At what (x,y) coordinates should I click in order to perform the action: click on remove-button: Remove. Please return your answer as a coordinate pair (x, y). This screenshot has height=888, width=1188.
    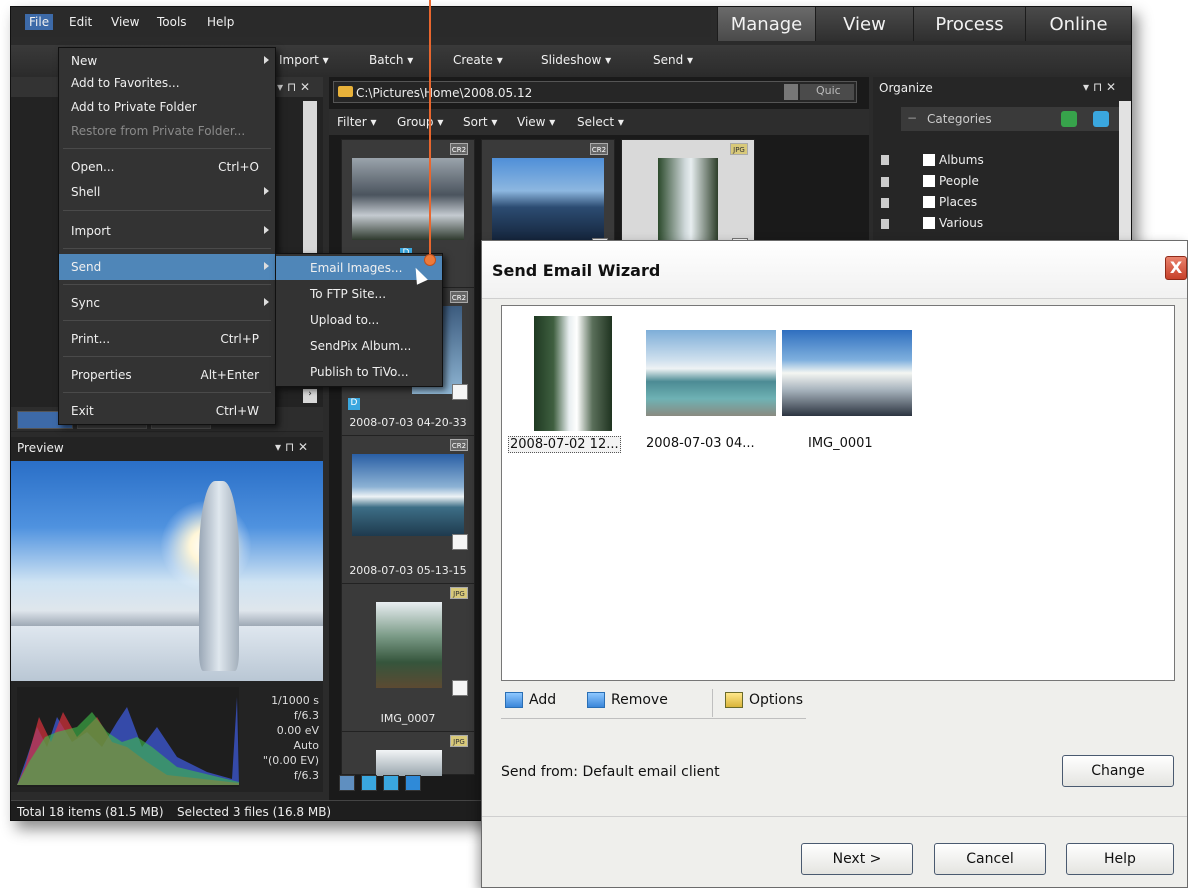
    Looking at the image, I should click on (627, 700).